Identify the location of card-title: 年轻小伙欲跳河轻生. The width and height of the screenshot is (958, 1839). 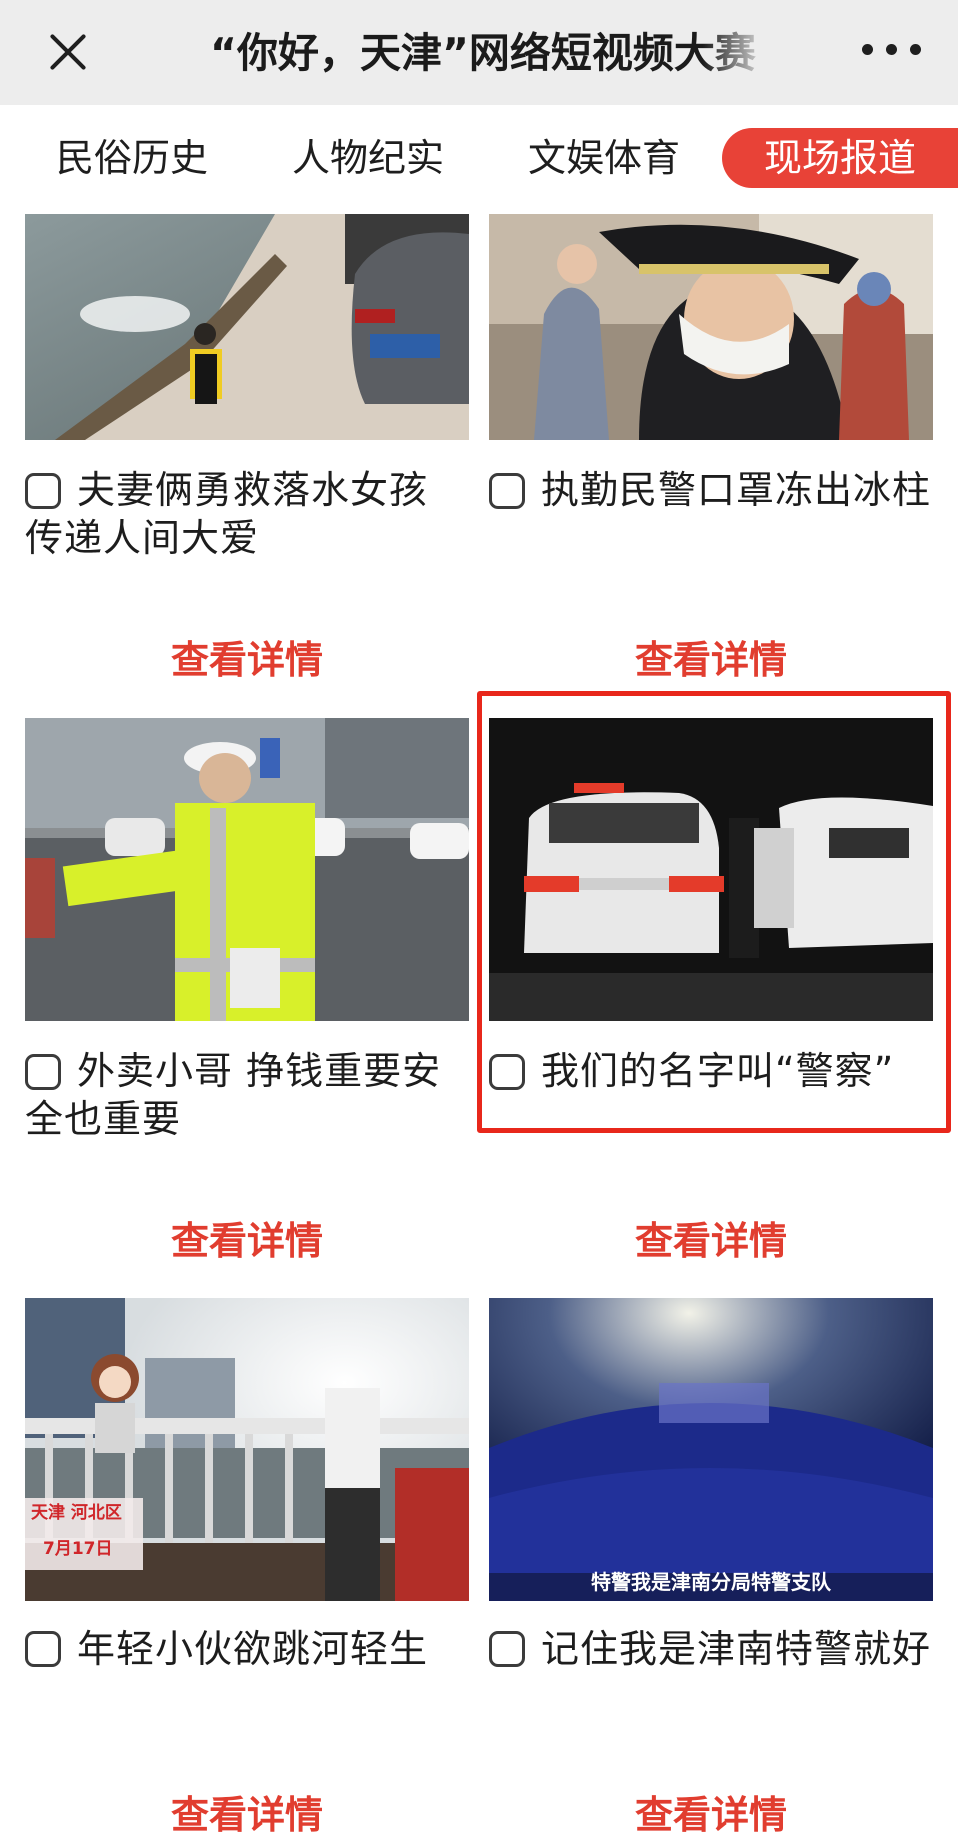
(253, 1649).